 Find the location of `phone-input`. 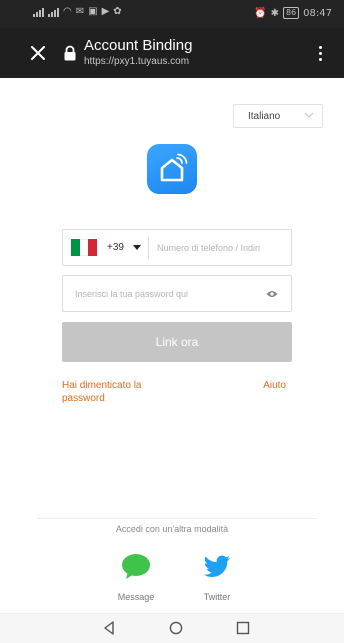

phone-input is located at coordinates (220, 247).